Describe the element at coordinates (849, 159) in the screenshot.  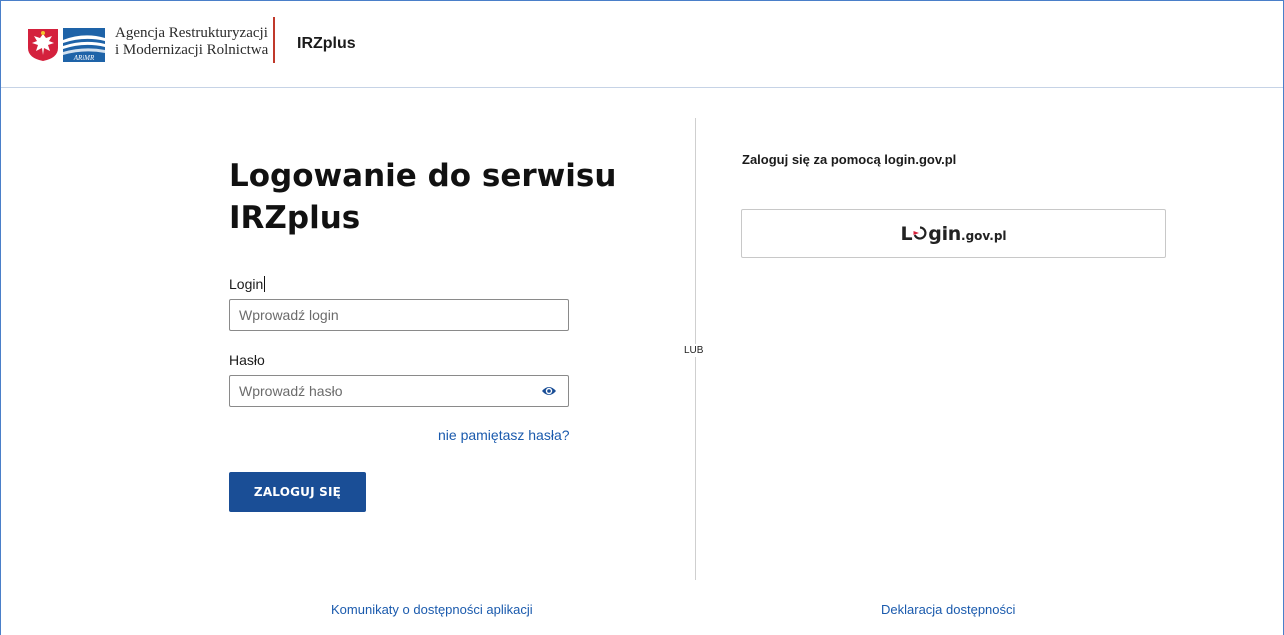
I see `gov-login-heading: Zaloguj się za pomocą login.gov.pl` at that location.